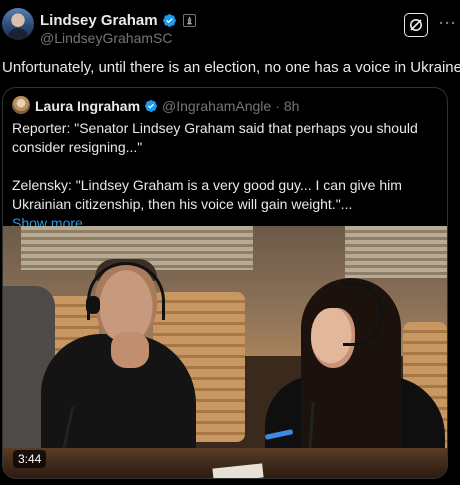 This screenshot has width=460, height=485. Describe the element at coordinates (99, 20) in the screenshot. I see `author-display-name: Lindsey Graham` at that location.